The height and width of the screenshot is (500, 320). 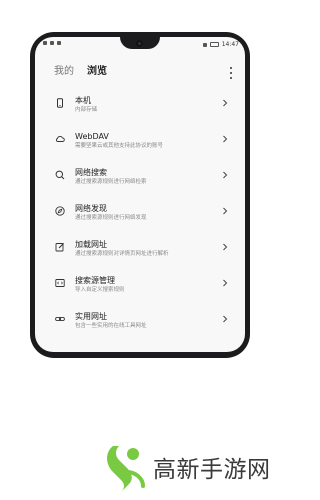 I want to click on item-subtitle: 通过搜索源规则进行网络发现, so click(x=111, y=218).